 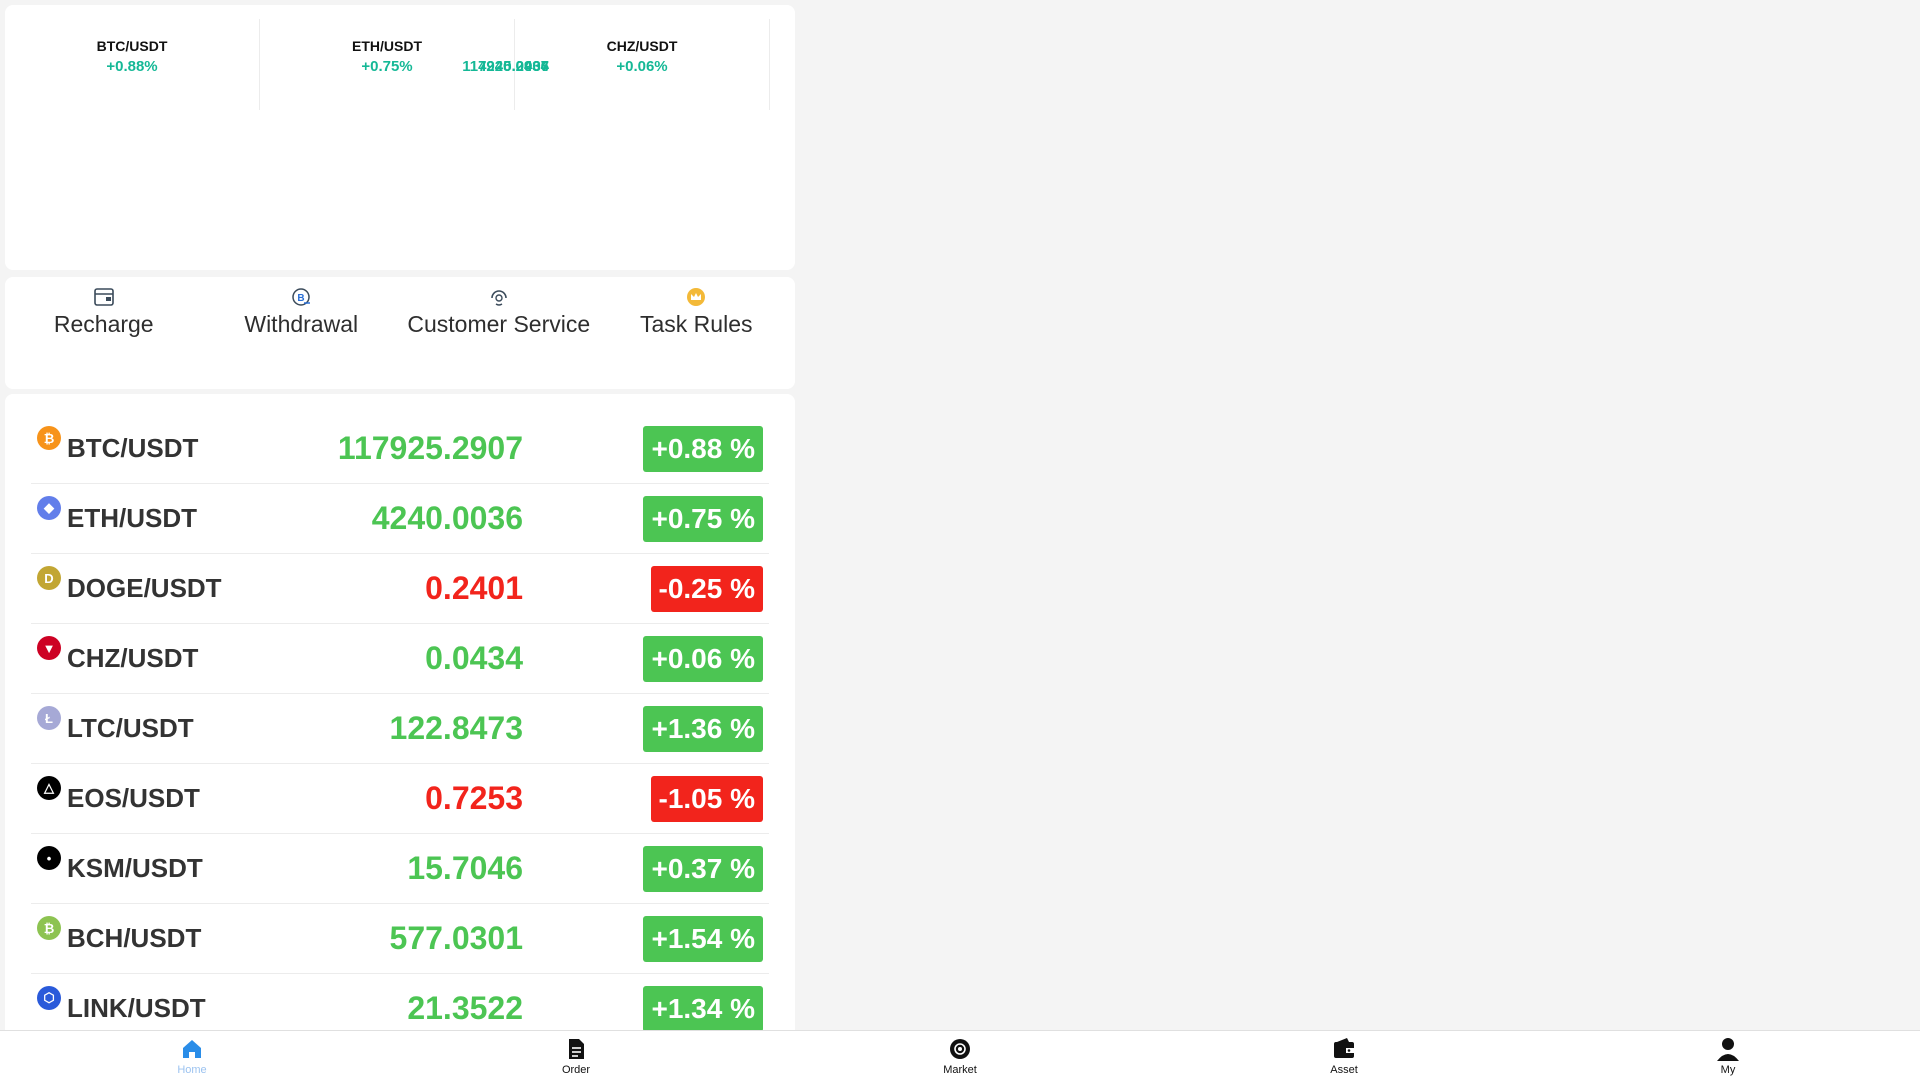 What do you see at coordinates (387, 46) in the screenshot?
I see `ticker-pair: ETH/USDT` at bounding box center [387, 46].